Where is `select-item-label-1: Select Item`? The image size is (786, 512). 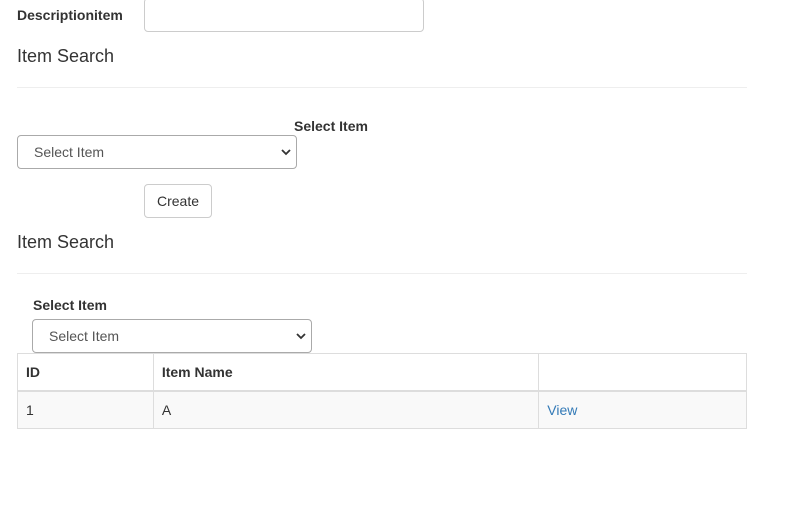 select-item-label-1: Select Item is located at coordinates (331, 126).